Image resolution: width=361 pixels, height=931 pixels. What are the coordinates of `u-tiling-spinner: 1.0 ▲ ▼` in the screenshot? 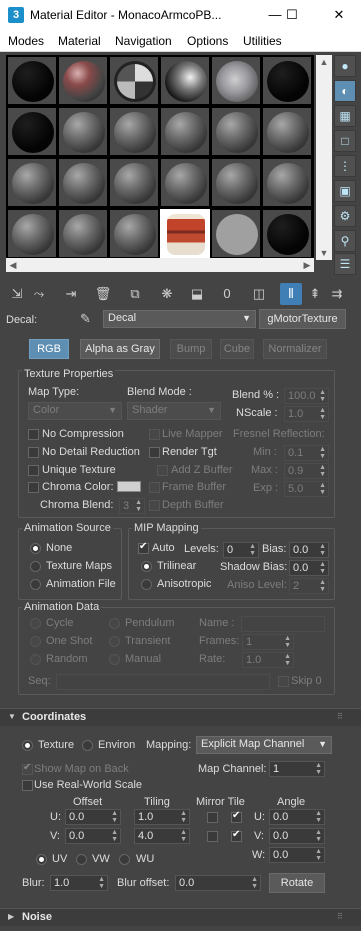 It's located at (162, 817).